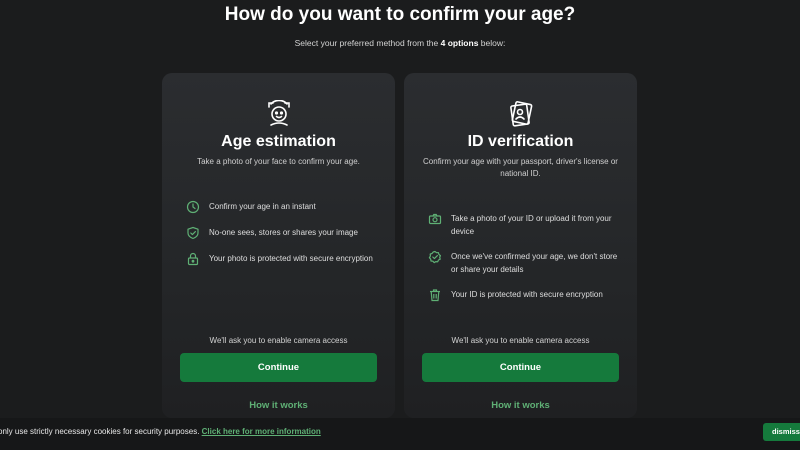 The width and height of the screenshot is (800, 450). Describe the element at coordinates (193, 233) in the screenshot. I see `shield-check-icon` at that location.